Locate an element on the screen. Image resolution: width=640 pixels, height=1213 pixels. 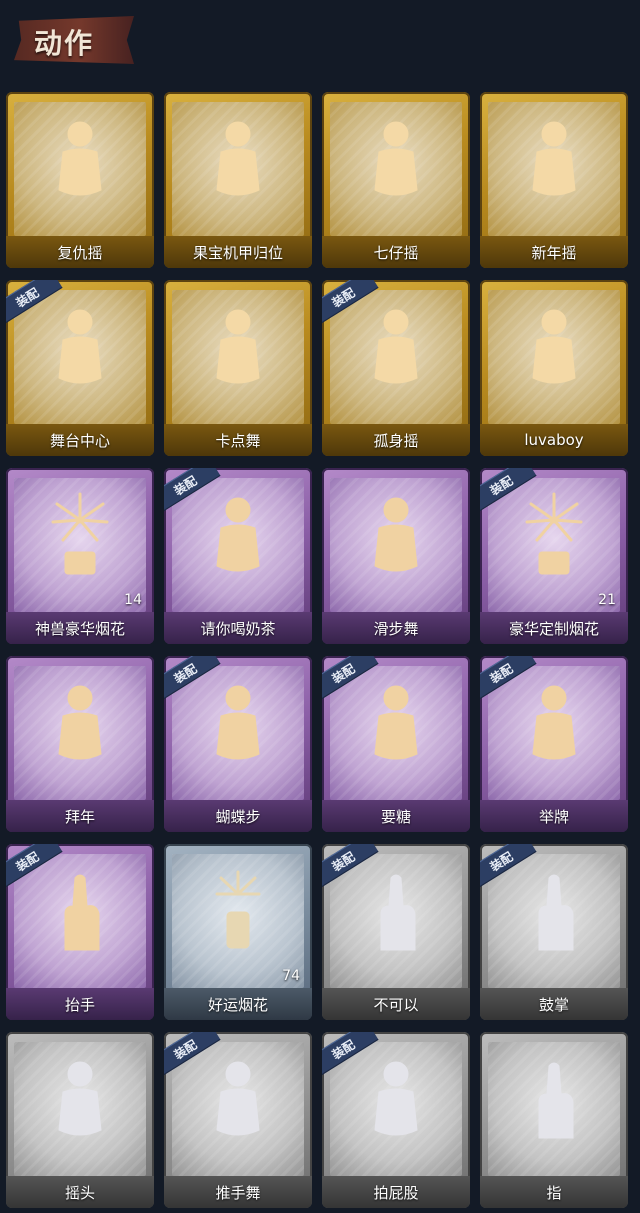
clapping-hands-icon is located at coordinates (554, 914).